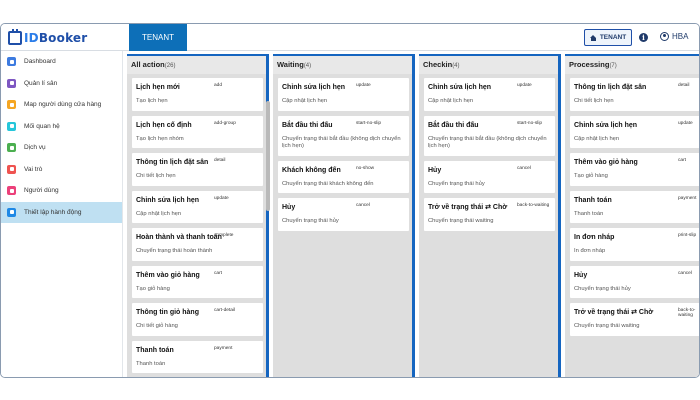 This screenshot has width=700, height=400. What do you see at coordinates (158, 37) in the screenshot?
I see `tab-tenant: TENANT` at bounding box center [158, 37].